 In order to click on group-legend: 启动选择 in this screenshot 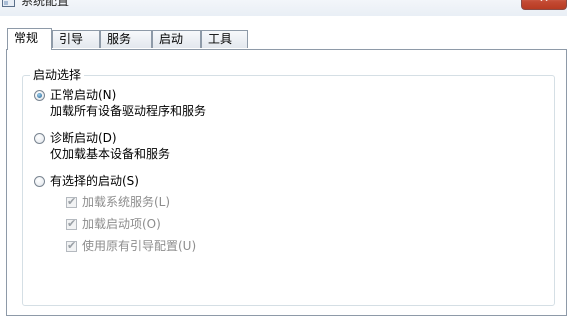, I will do `click(57, 75)`.